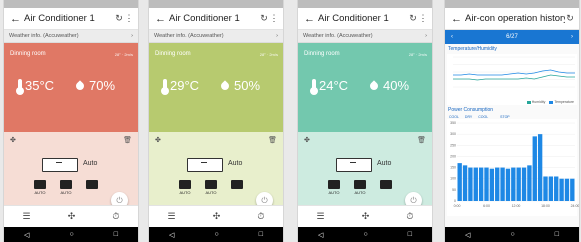 The width and height of the screenshot is (581, 242). What do you see at coordinates (454, 190) in the screenshot?
I see `y-tick-label: 50` at bounding box center [454, 190].